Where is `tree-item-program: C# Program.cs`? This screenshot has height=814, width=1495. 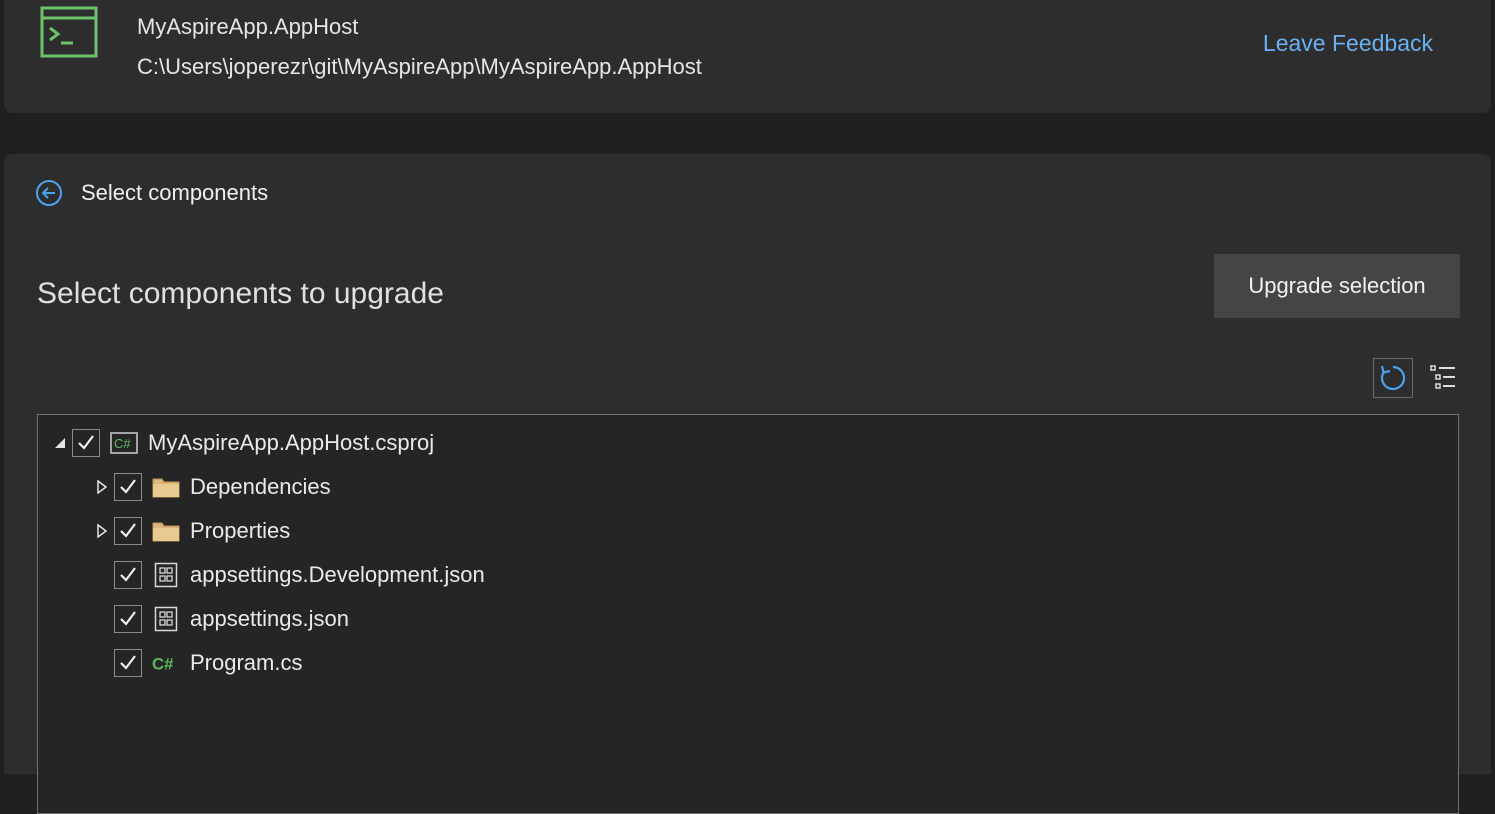 tree-item-program: C# Program.cs is located at coordinates (208, 663).